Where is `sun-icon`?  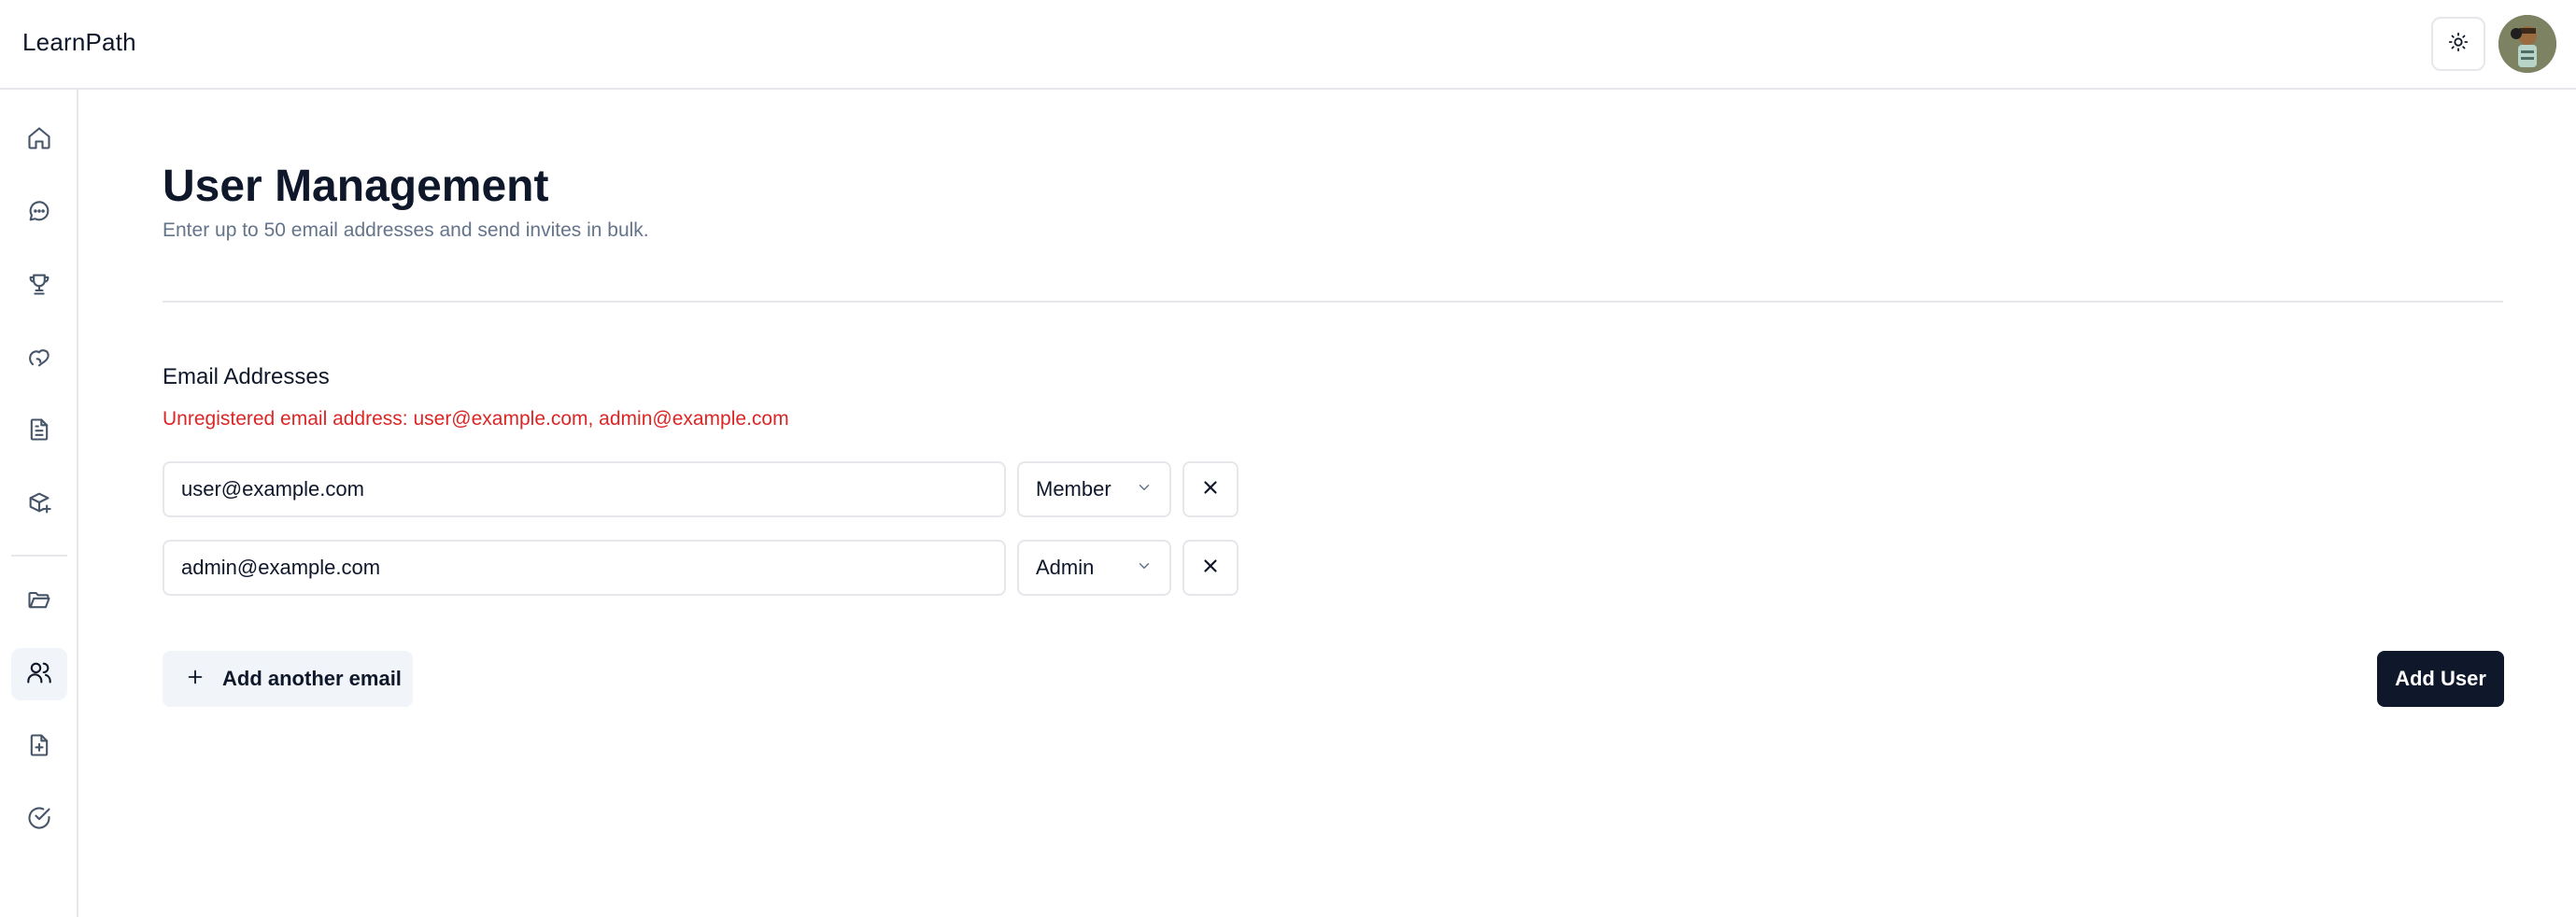
sun-icon is located at coordinates (2458, 44).